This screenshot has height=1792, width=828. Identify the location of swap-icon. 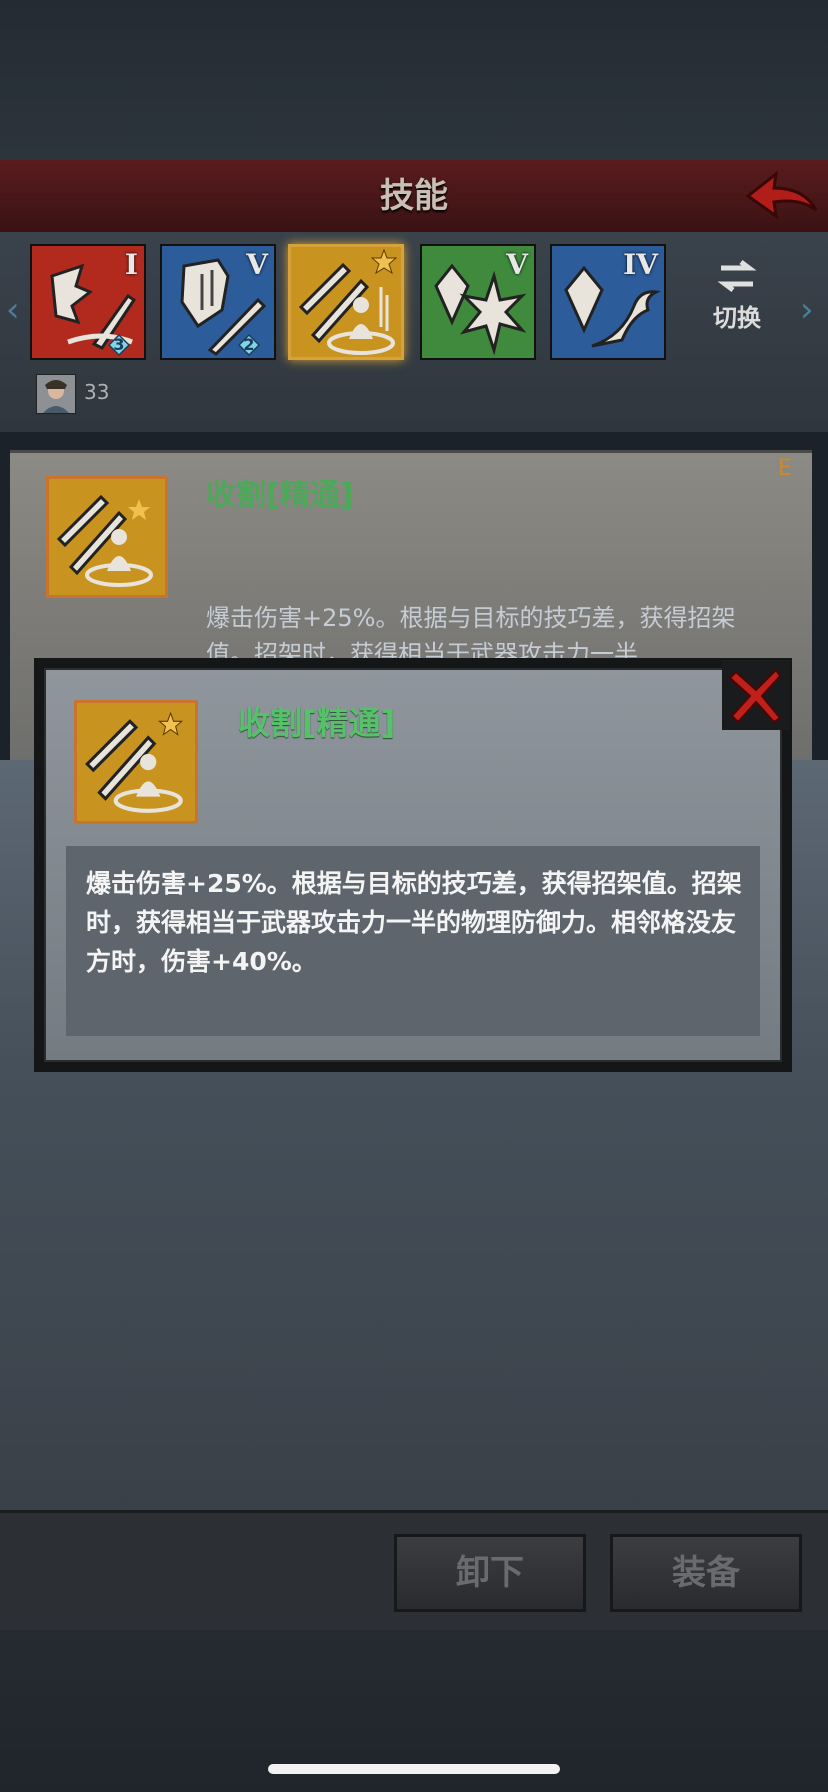
(737, 276).